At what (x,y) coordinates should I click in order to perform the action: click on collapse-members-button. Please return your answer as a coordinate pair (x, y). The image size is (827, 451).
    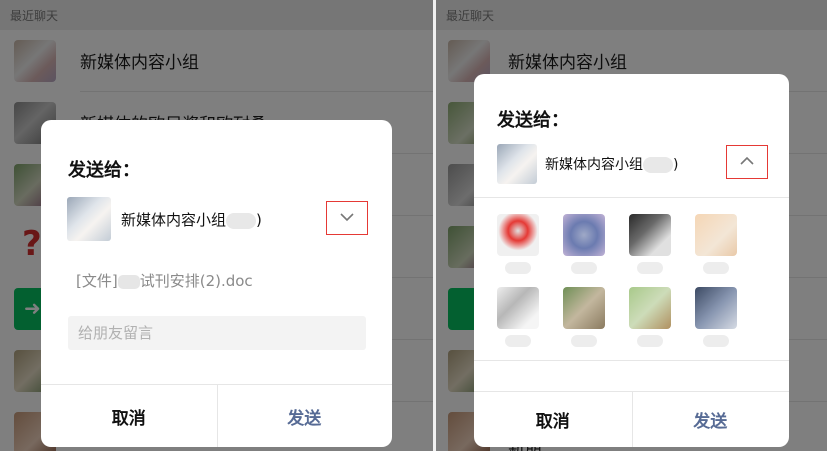
    Looking at the image, I should click on (747, 162).